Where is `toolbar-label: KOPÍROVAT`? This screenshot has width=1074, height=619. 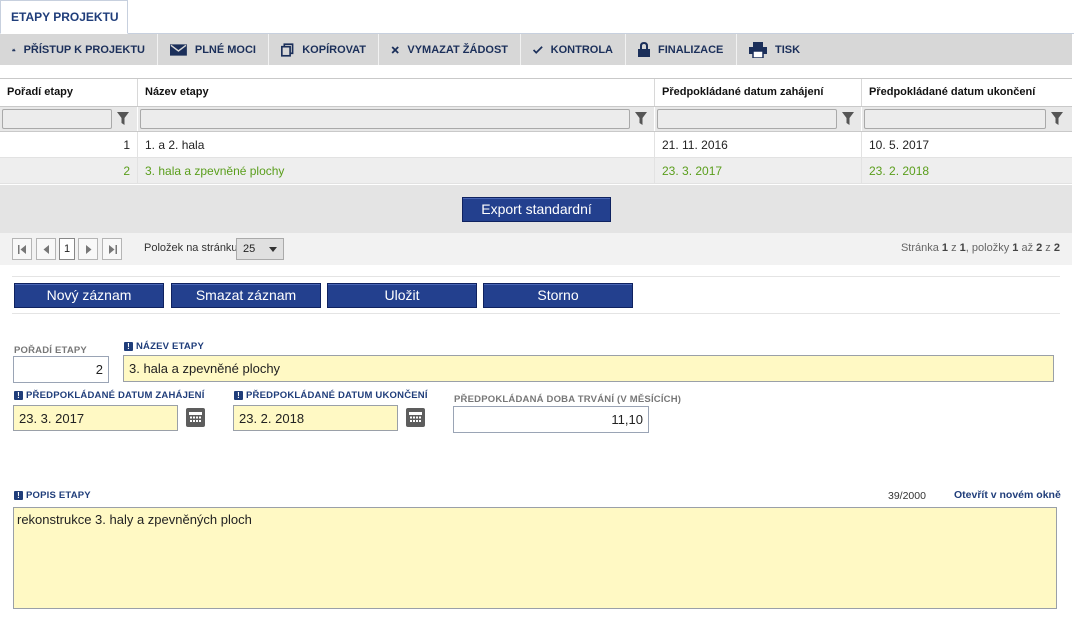 toolbar-label: KOPÍROVAT is located at coordinates (334, 49).